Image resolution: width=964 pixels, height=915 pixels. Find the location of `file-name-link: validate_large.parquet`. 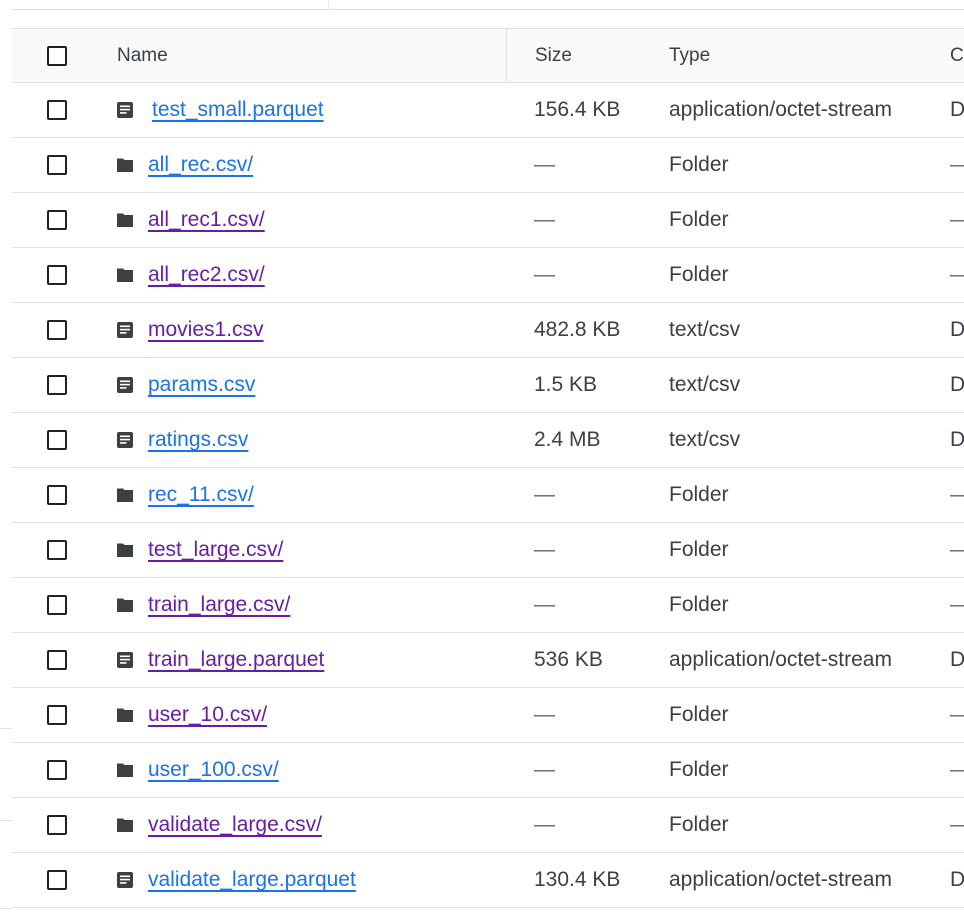

file-name-link: validate_large.parquet is located at coordinates (252, 880).